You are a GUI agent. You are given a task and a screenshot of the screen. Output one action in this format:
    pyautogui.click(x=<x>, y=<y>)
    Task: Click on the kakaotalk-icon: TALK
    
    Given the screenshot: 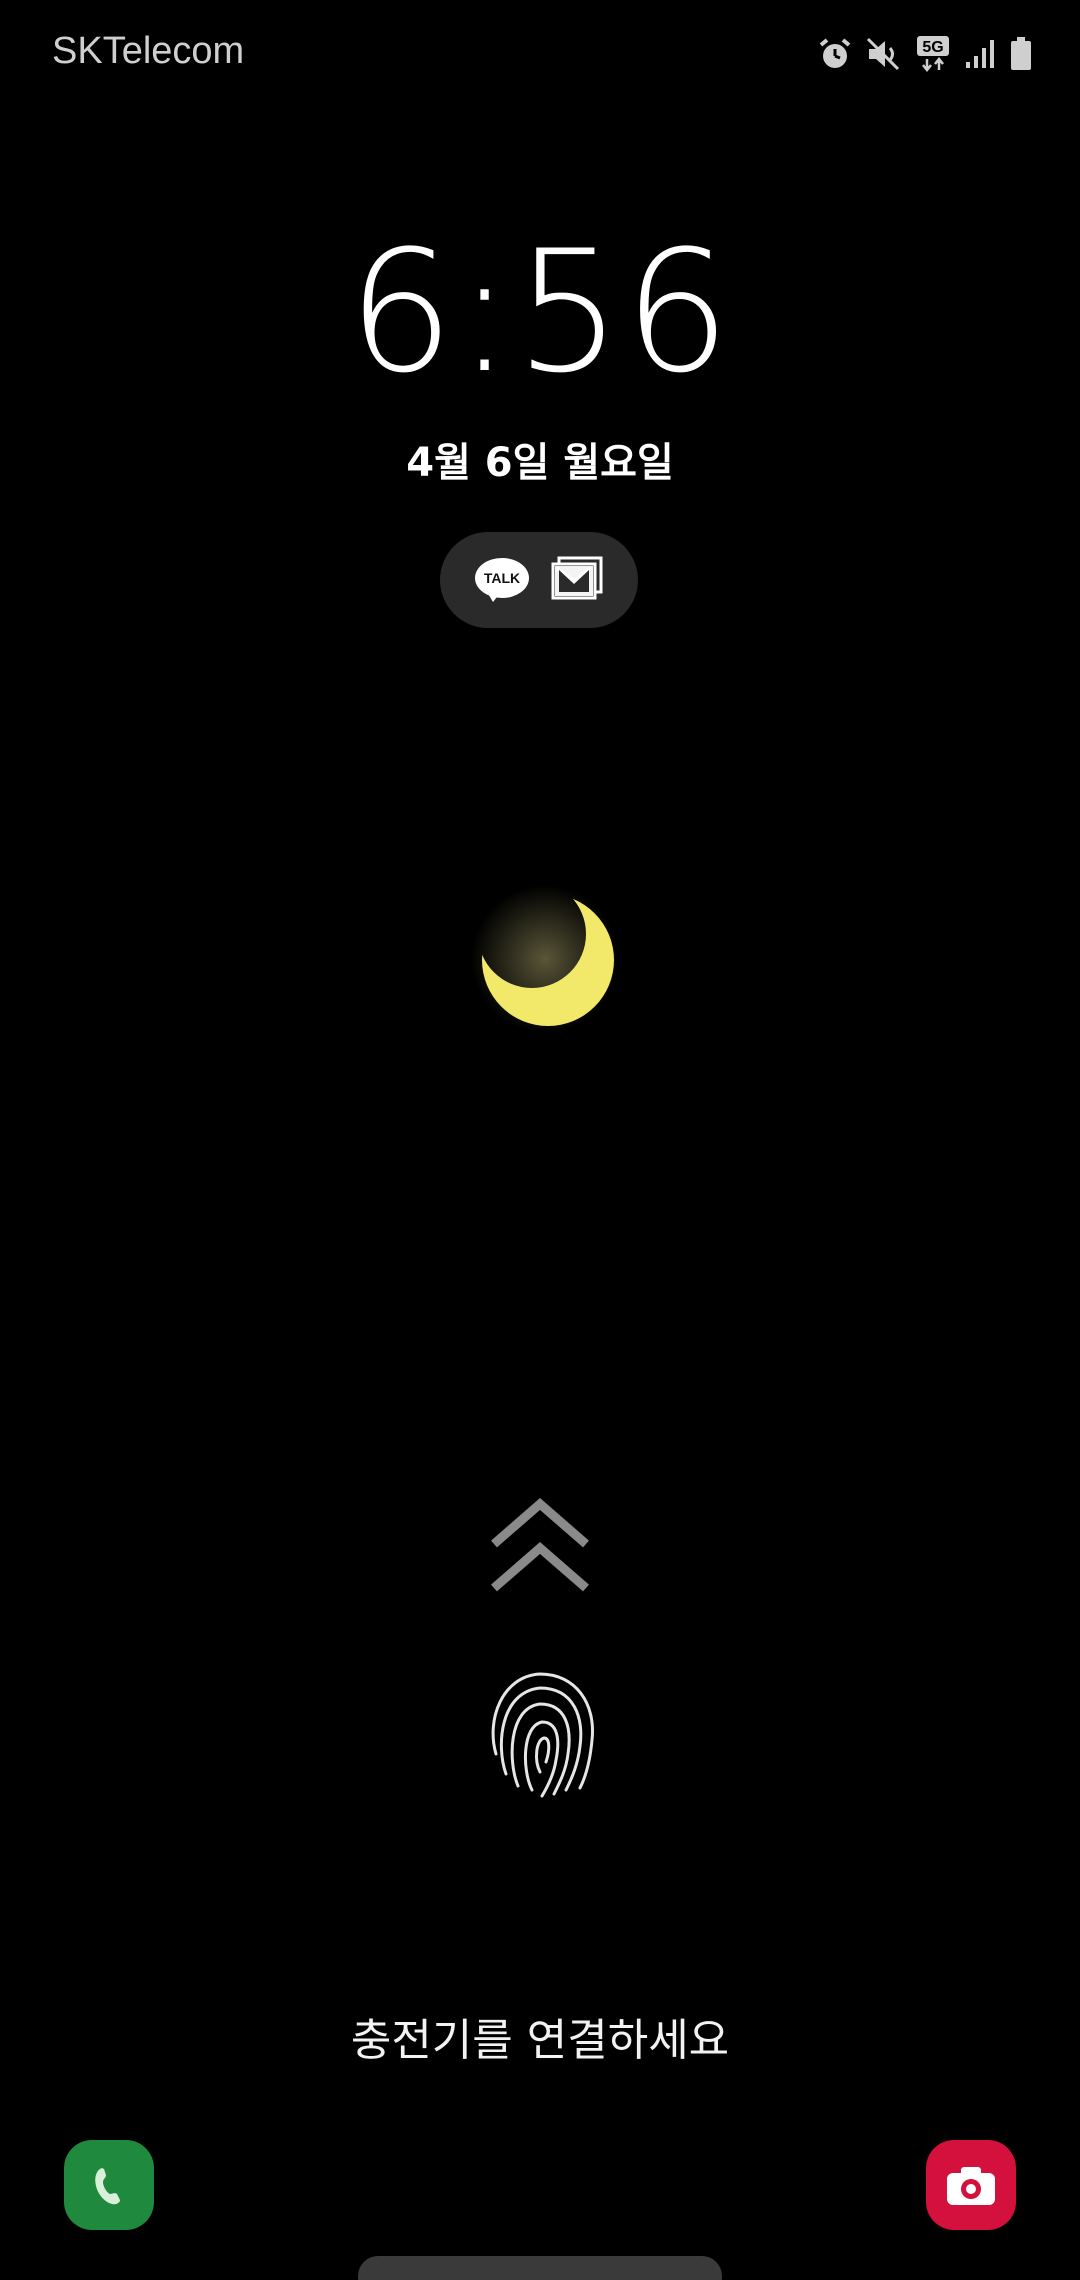 What is the action you would take?
    pyautogui.click(x=502, y=580)
    